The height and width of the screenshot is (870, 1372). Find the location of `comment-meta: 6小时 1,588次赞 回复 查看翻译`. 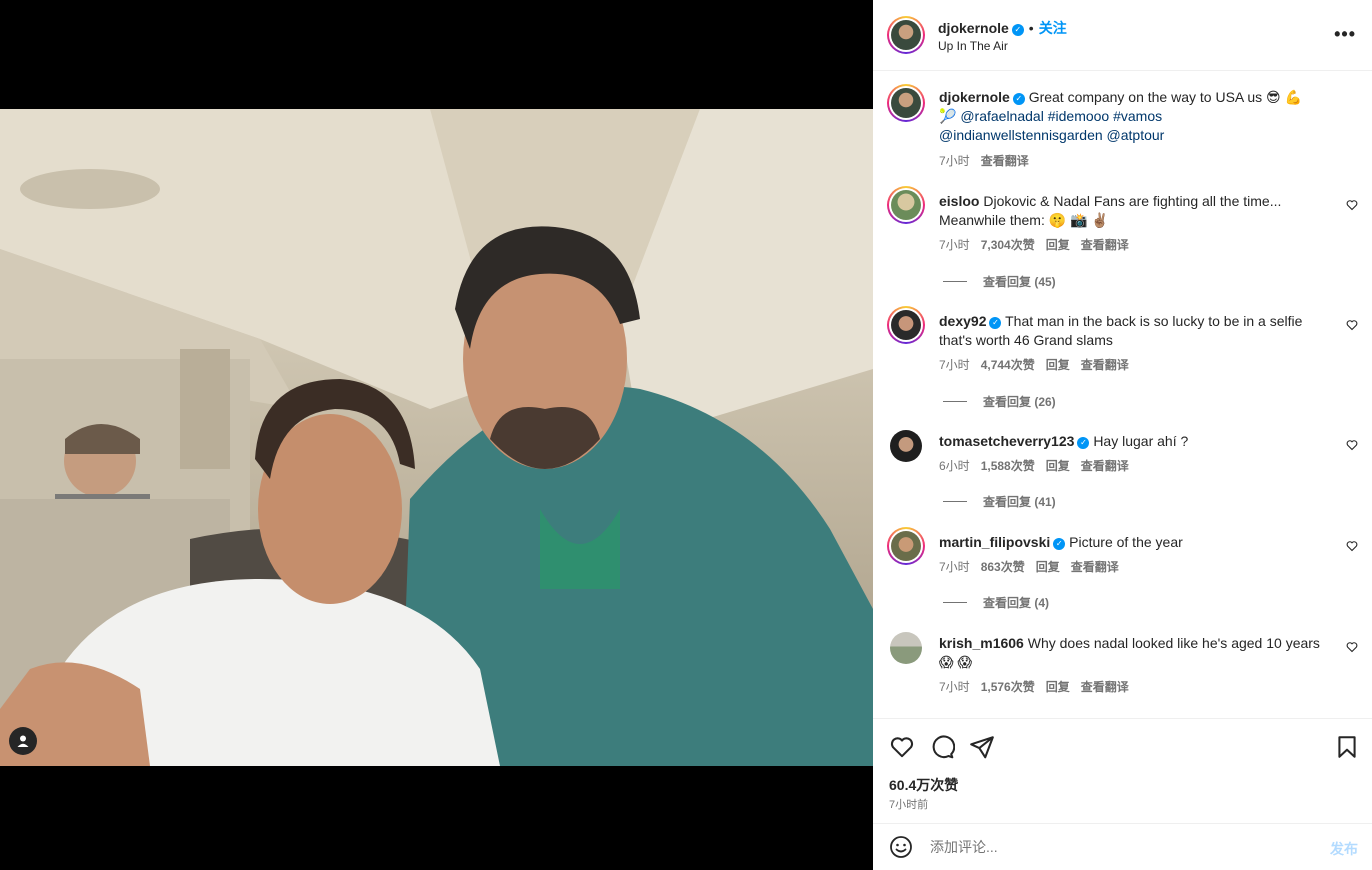

comment-meta: 6小时 1,588次赞 回复 查看翻译 is located at coordinates (1039, 465).